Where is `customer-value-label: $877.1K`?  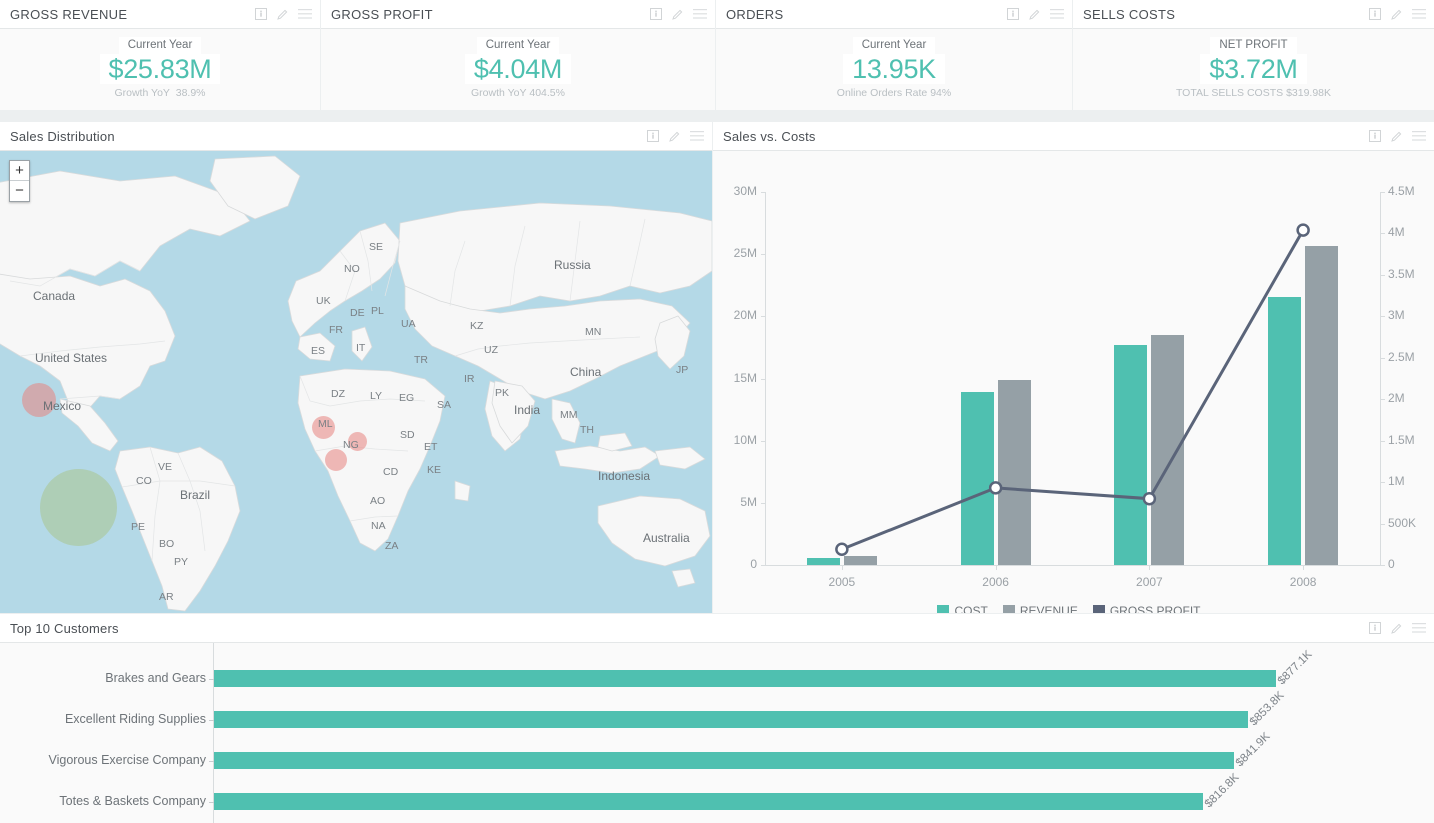 customer-value-label: $877.1K is located at coordinates (1295, 667).